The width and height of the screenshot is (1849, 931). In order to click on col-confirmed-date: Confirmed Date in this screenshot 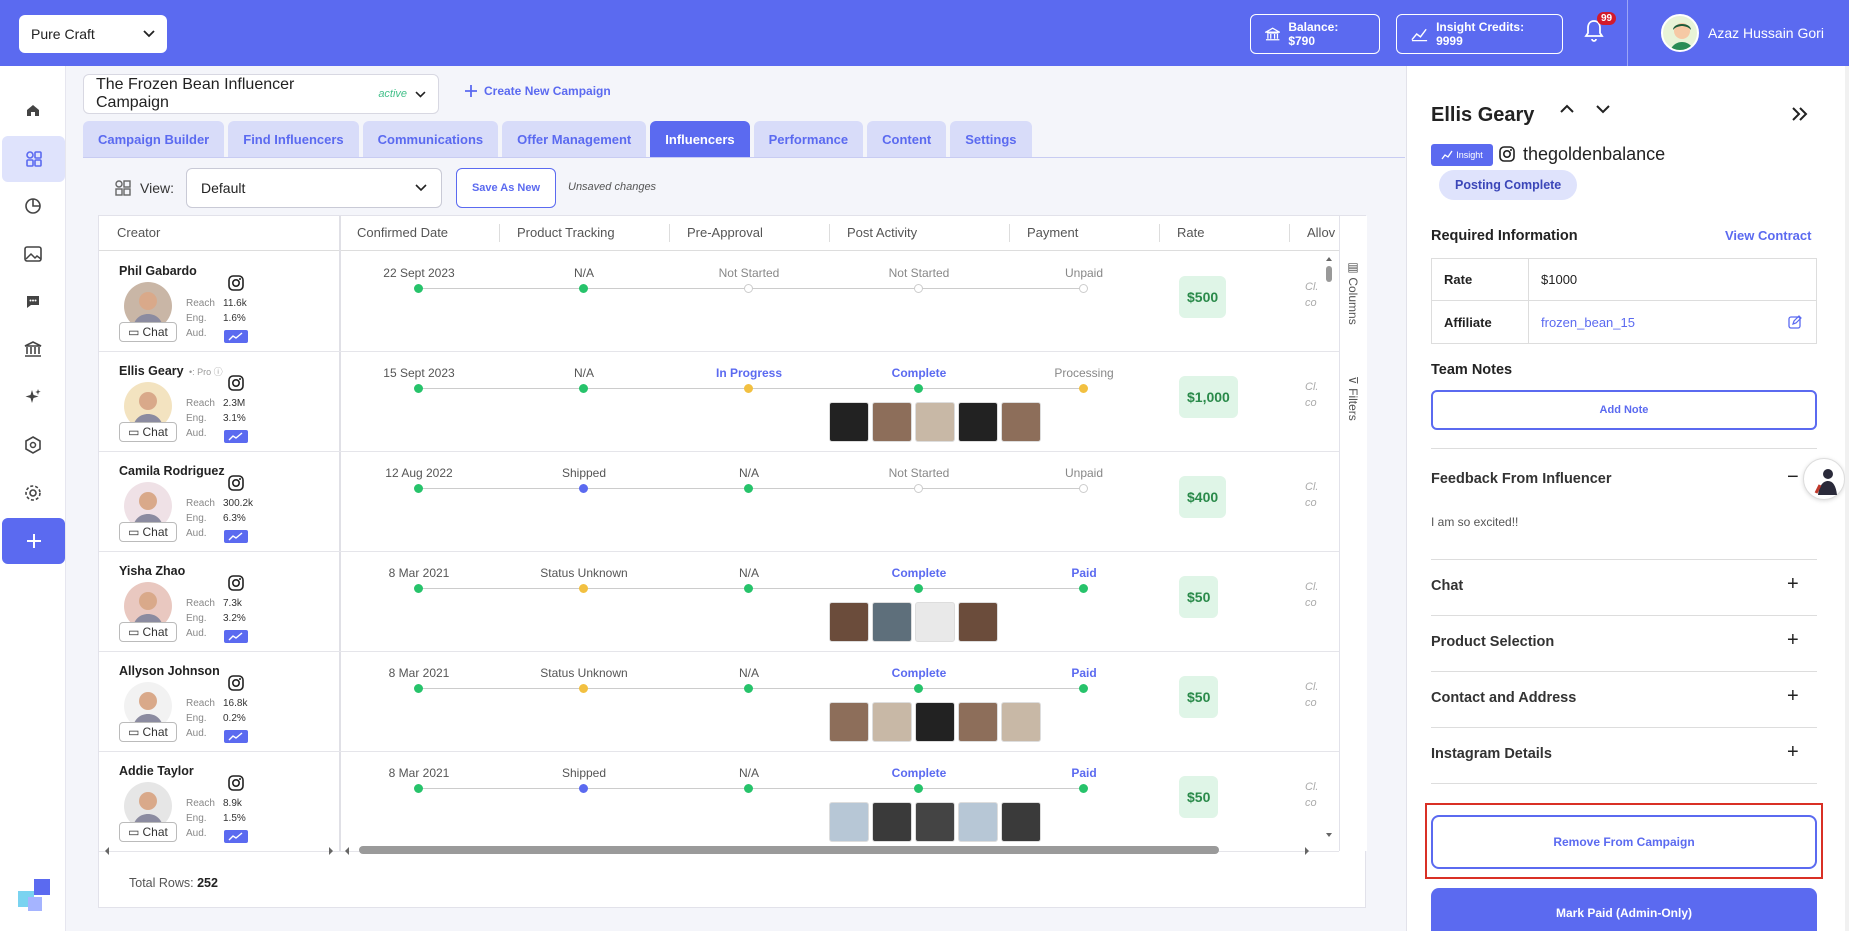, I will do `click(402, 233)`.